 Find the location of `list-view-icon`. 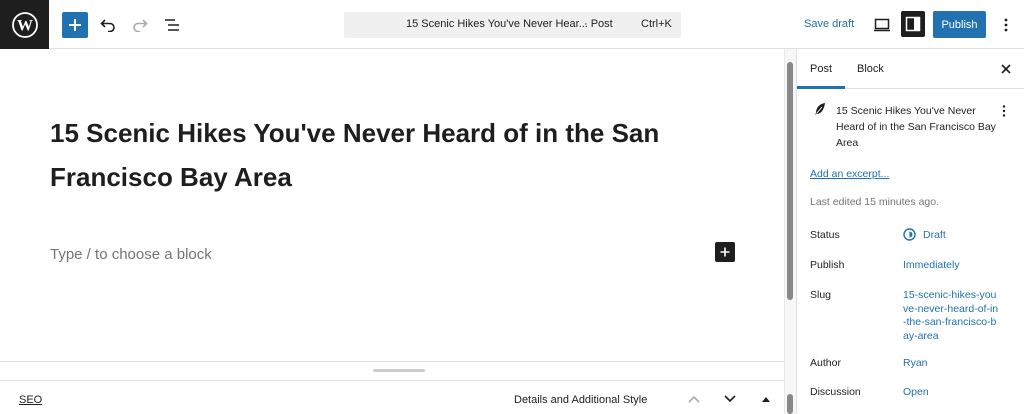

list-view-icon is located at coordinates (172, 25).